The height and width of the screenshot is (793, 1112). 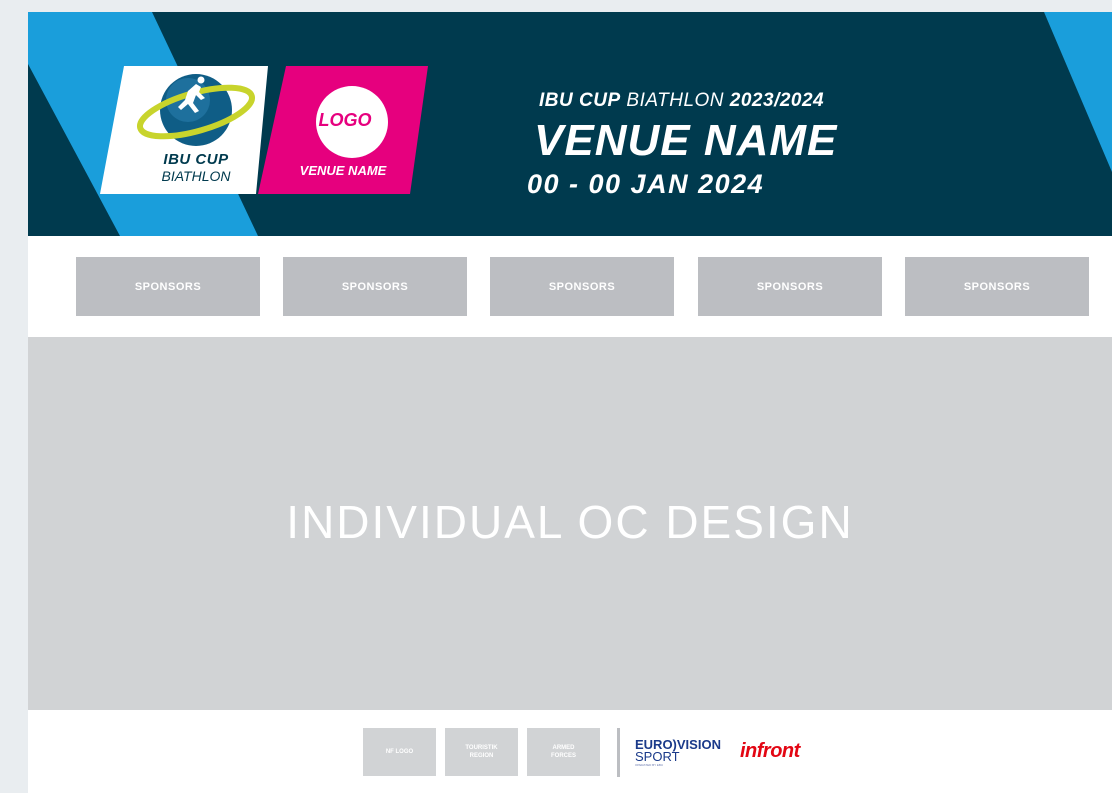 I want to click on oc-logo-venue-label: VENUE NAME, so click(x=343, y=170).